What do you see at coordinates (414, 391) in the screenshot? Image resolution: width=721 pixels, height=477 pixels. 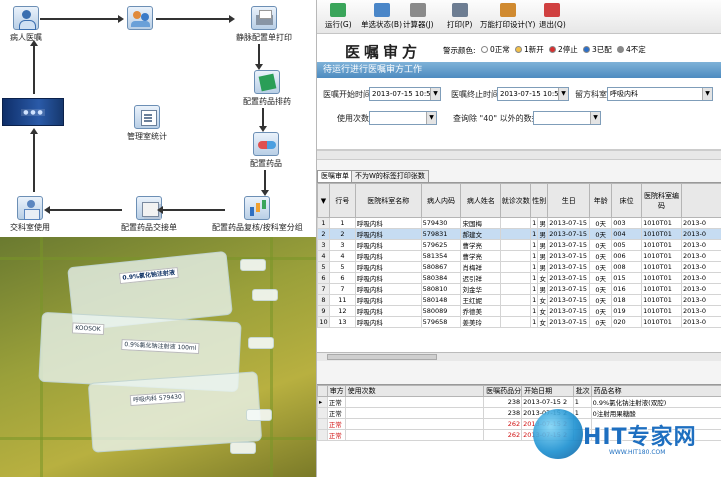 I see `col-use-count: 使用次数` at bounding box center [414, 391].